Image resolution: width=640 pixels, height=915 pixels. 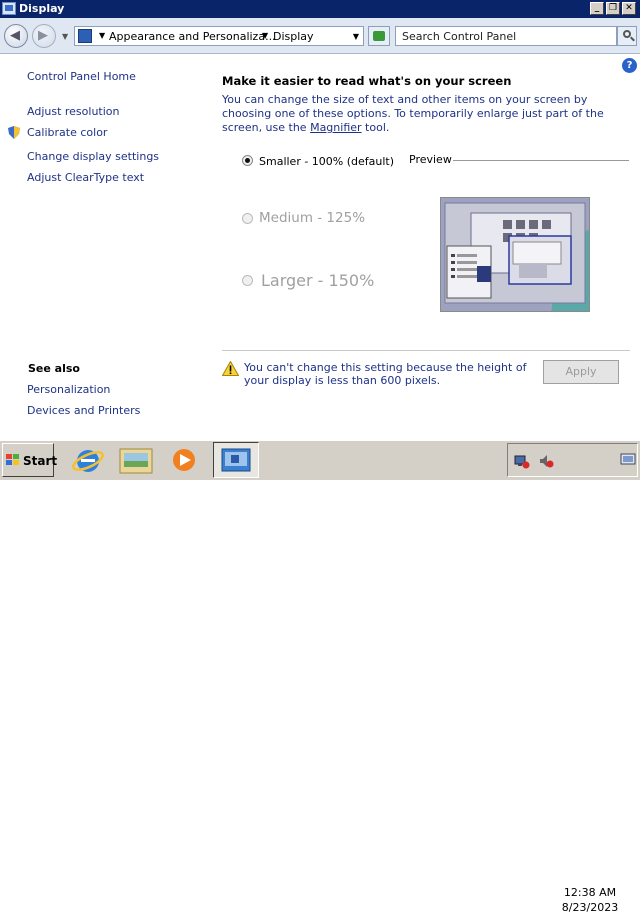 What do you see at coordinates (426, 350) in the screenshot?
I see `section-divider` at bounding box center [426, 350].